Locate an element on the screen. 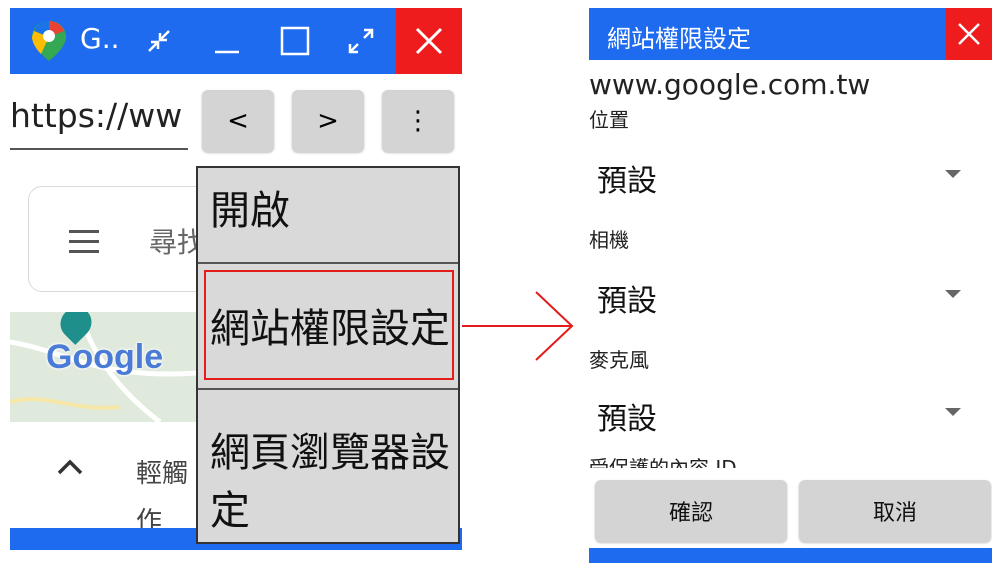  minimize-button is located at coordinates (227, 41).